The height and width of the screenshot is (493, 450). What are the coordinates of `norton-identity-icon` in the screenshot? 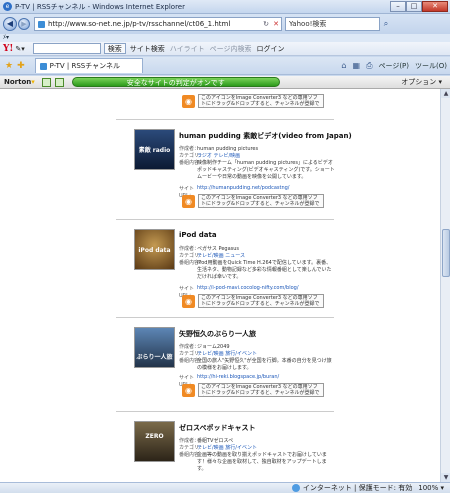 It's located at (59, 82).